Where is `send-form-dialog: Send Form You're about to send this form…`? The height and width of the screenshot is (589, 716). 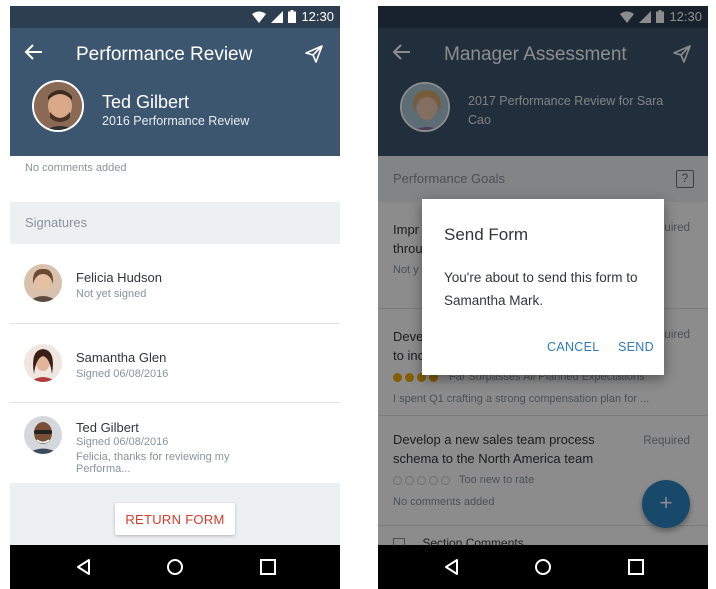 send-form-dialog: Send Form You're about to send this form… is located at coordinates (543, 287).